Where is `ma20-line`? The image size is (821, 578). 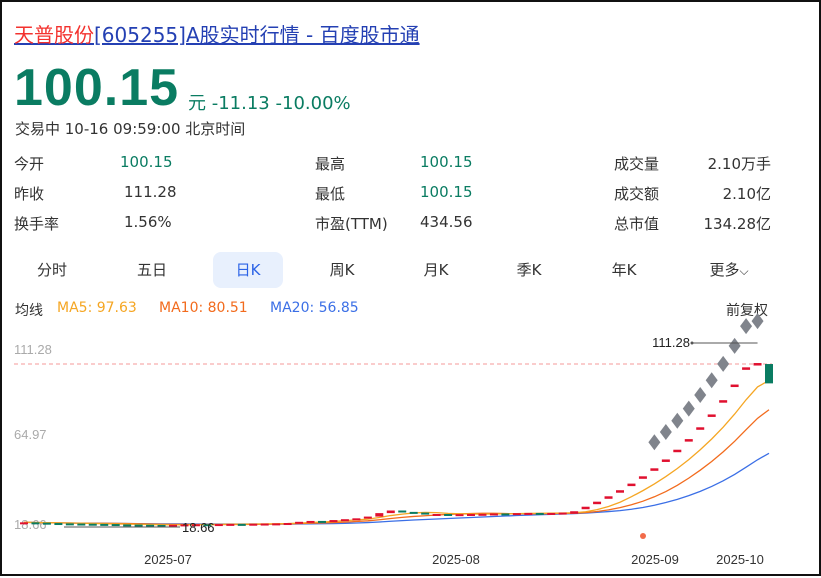 ma20-line is located at coordinates (396, 488).